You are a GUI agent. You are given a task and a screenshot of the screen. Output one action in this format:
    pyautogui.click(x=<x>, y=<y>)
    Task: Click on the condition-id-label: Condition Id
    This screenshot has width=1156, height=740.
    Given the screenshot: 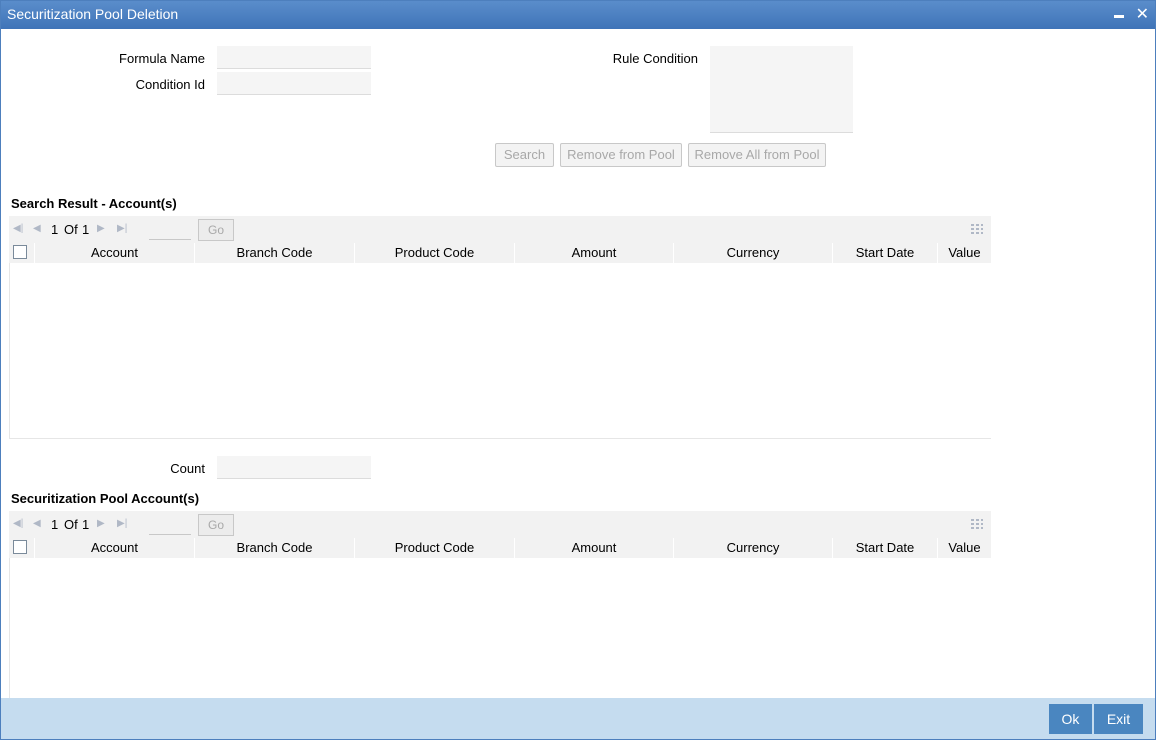 What is the action you would take?
    pyautogui.click(x=170, y=84)
    